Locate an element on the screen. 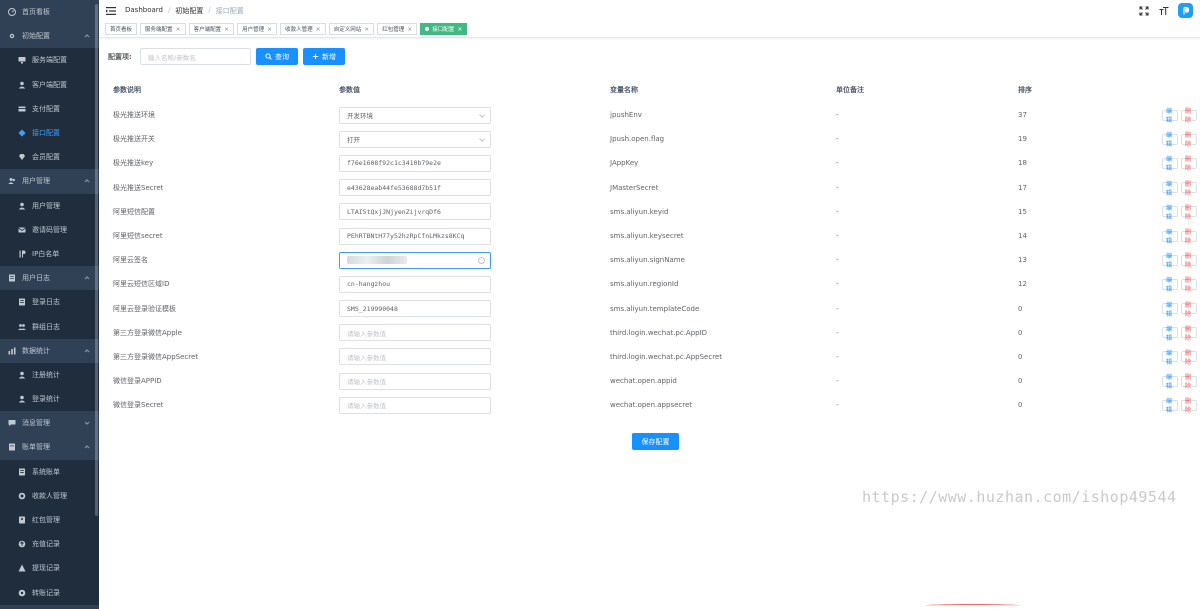  hamburger-icon is located at coordinates (111, 11).